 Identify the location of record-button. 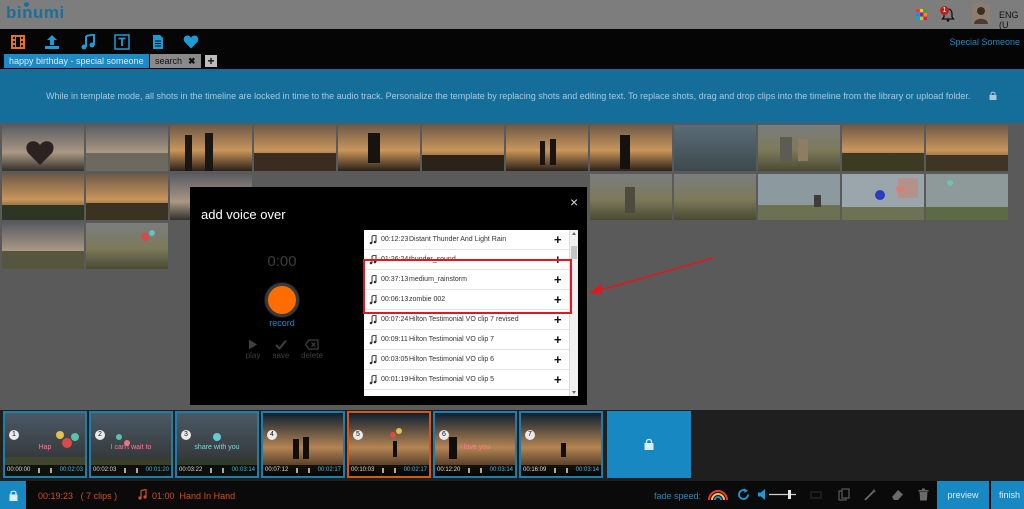
(282, 300).